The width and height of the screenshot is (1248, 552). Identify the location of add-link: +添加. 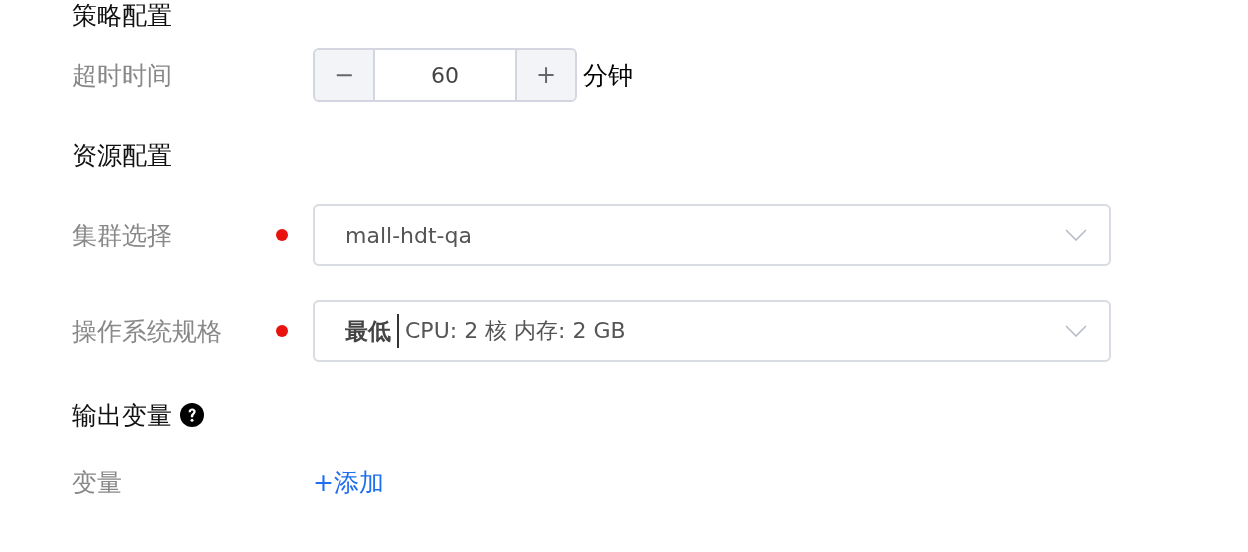
(348, 482).